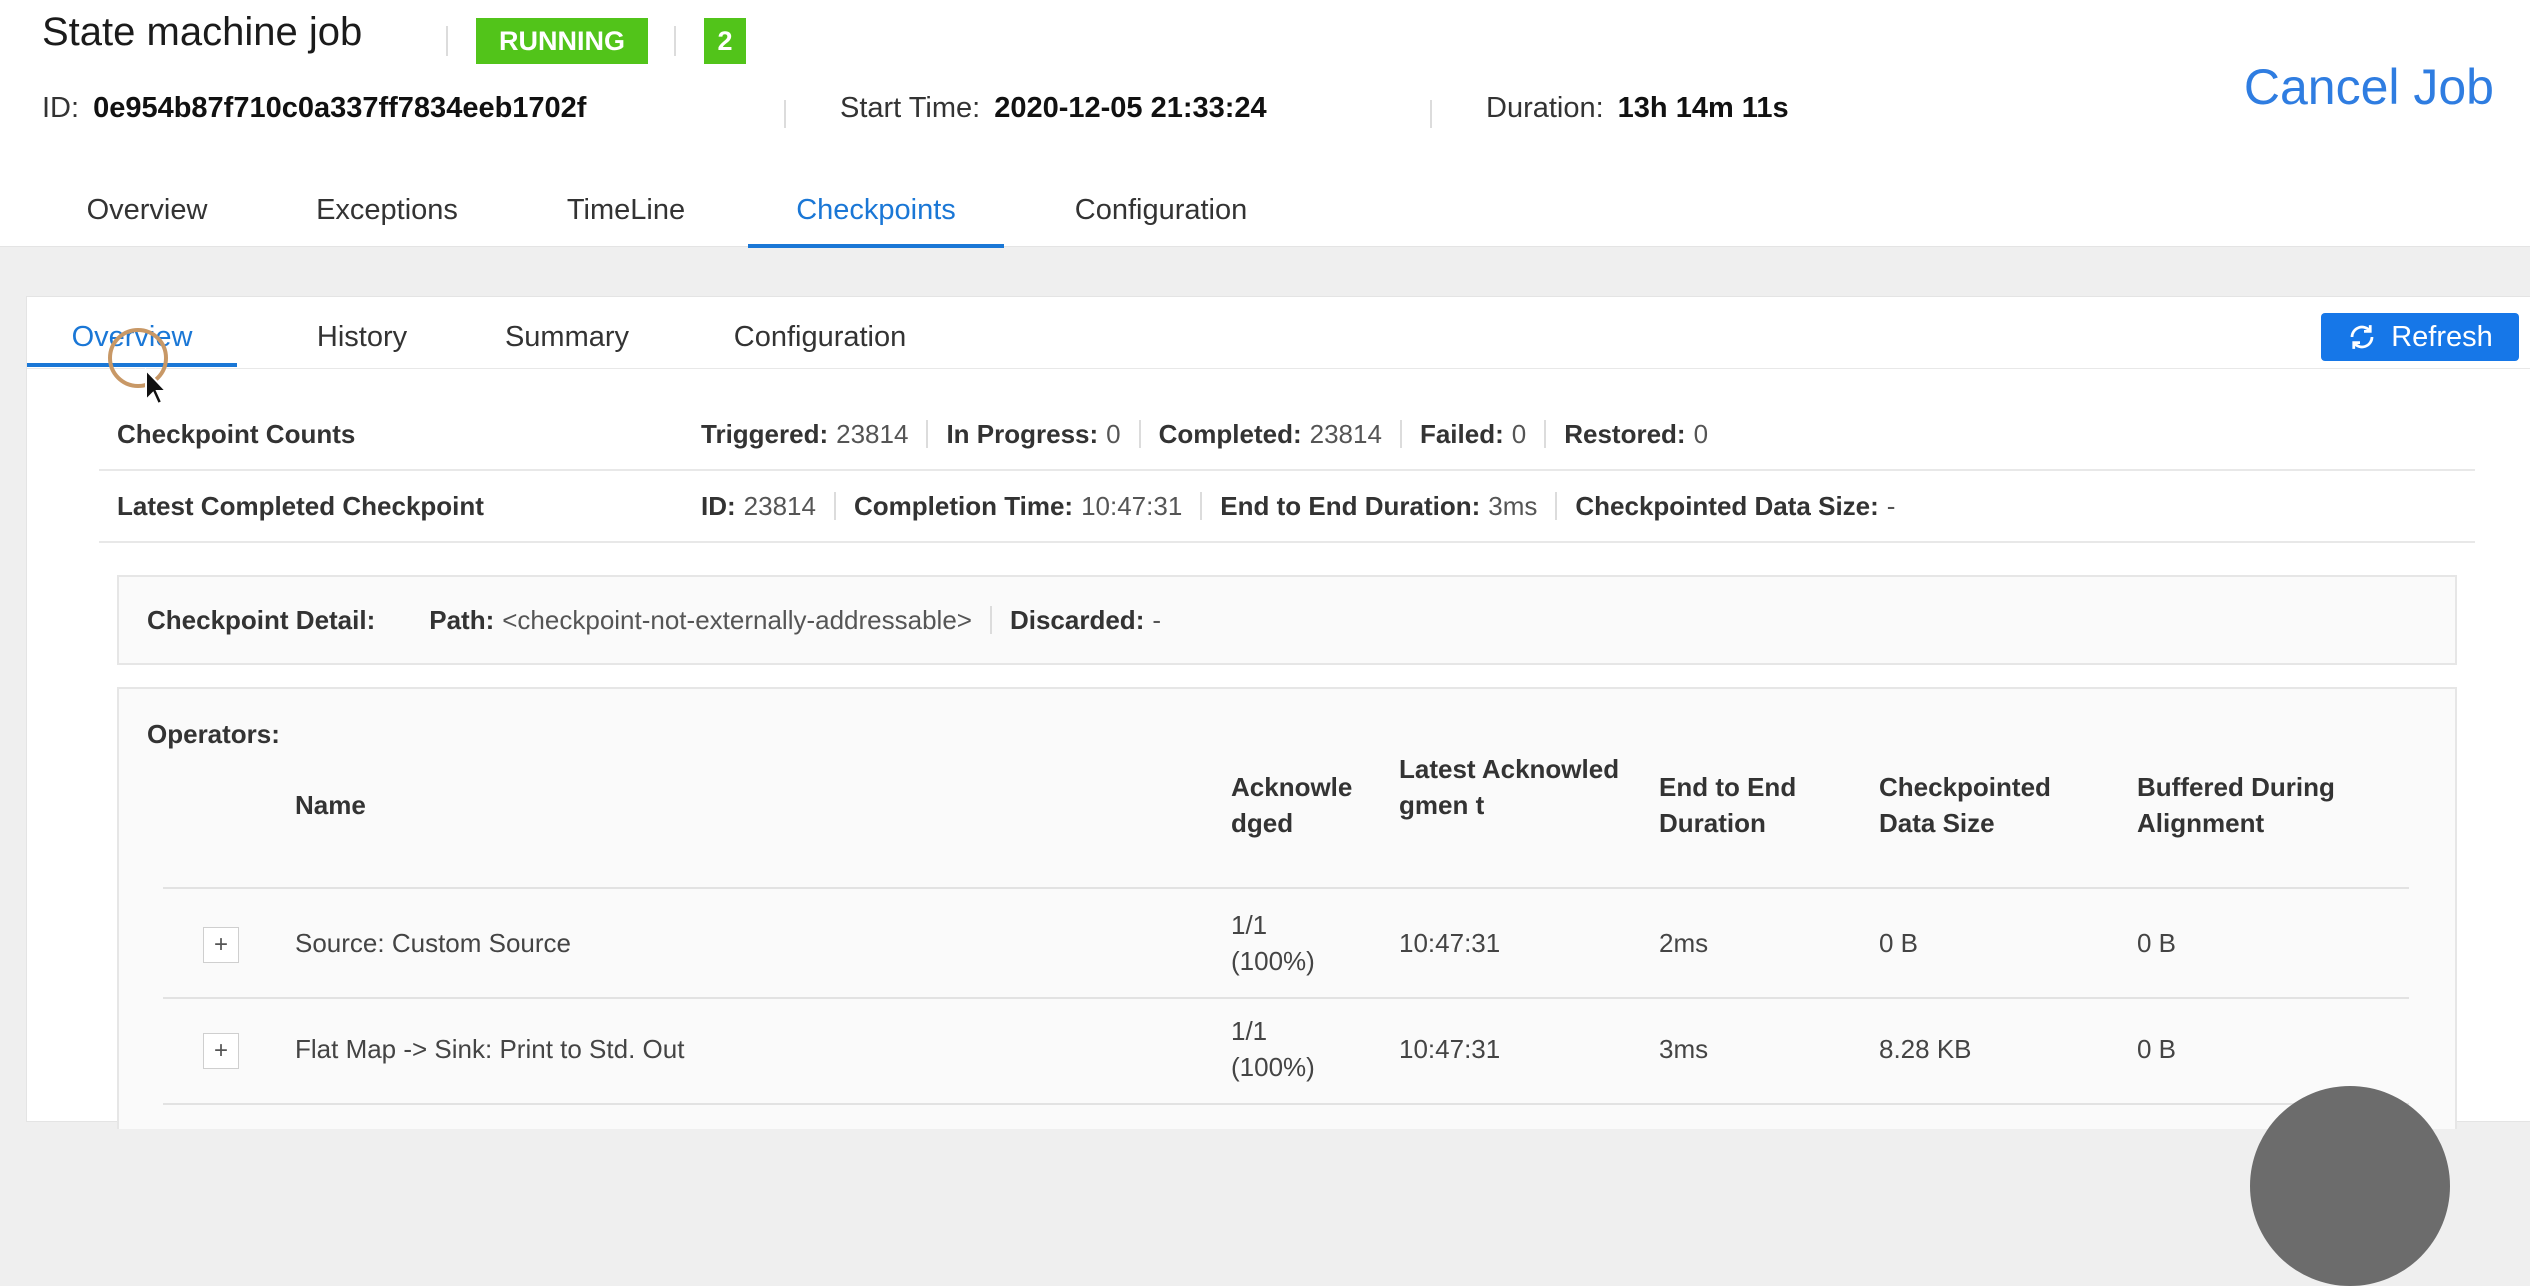 Image resolution: width=2530 pixels, height=1286 pixels. I want to click on start-time-label: Start Time:, so click(910, 108).